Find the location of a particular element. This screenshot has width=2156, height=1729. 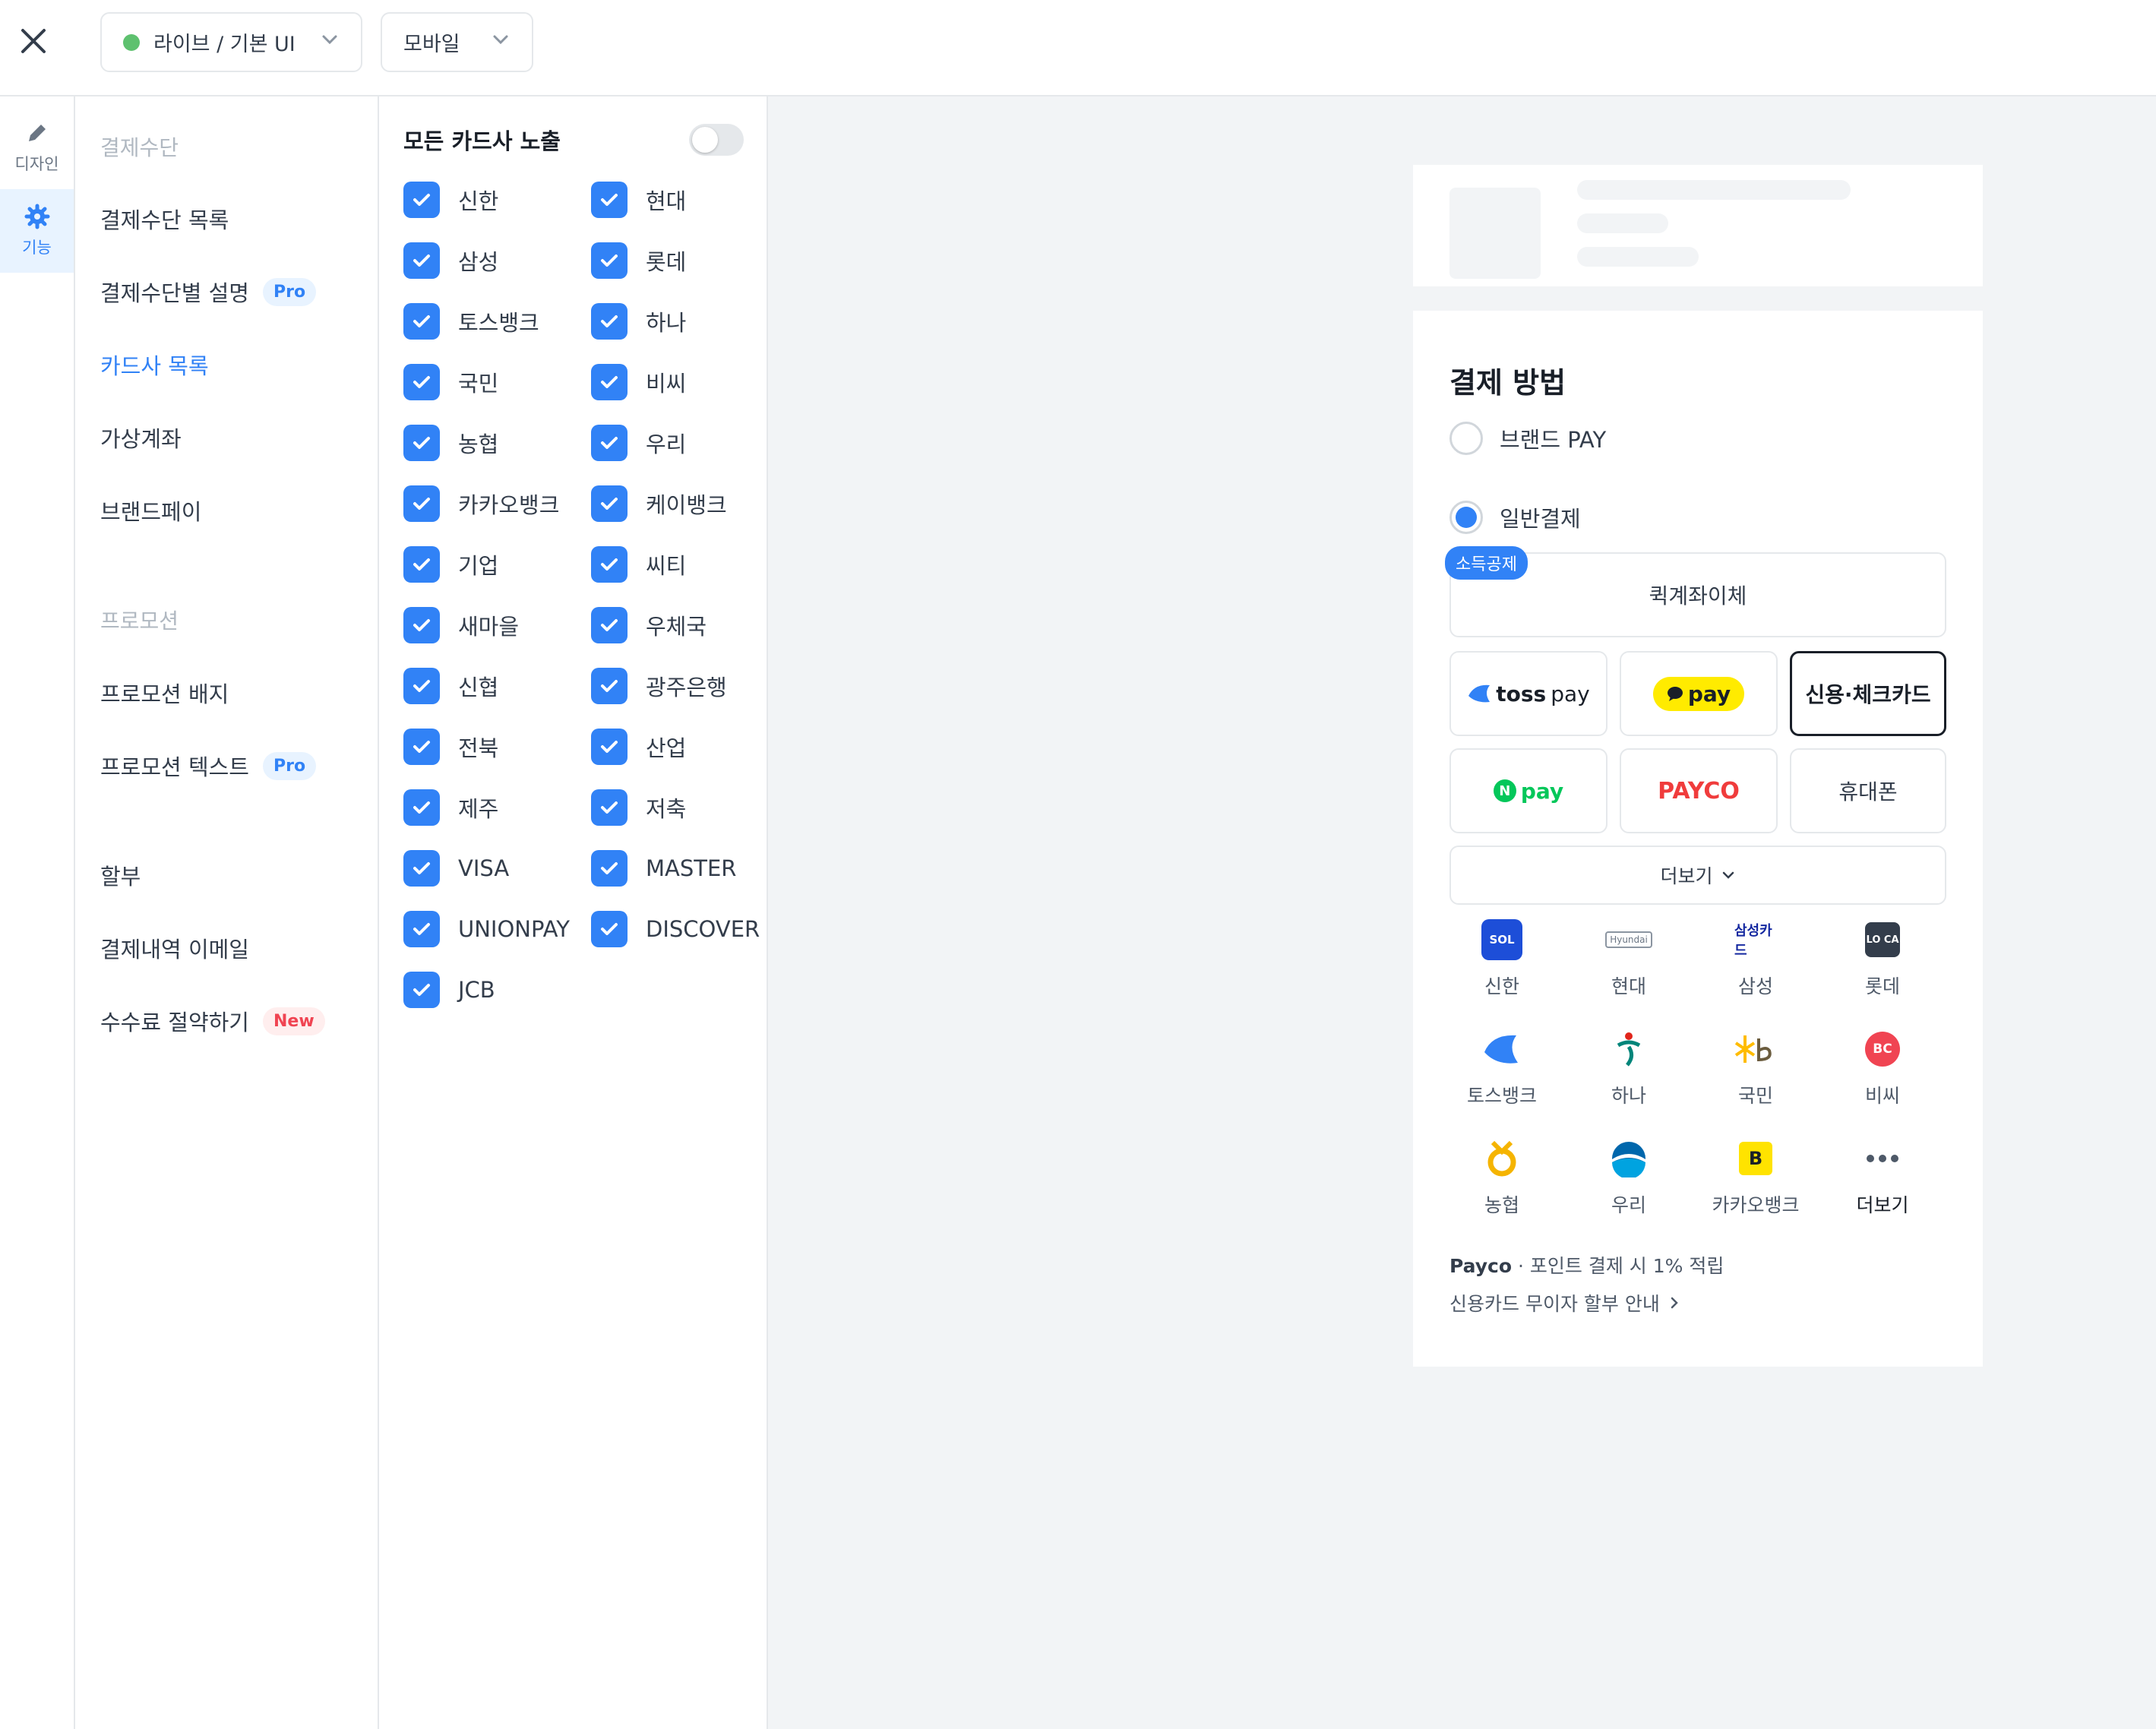

bank-kookmin: 국민 is located at coordinates (1756, 1068).